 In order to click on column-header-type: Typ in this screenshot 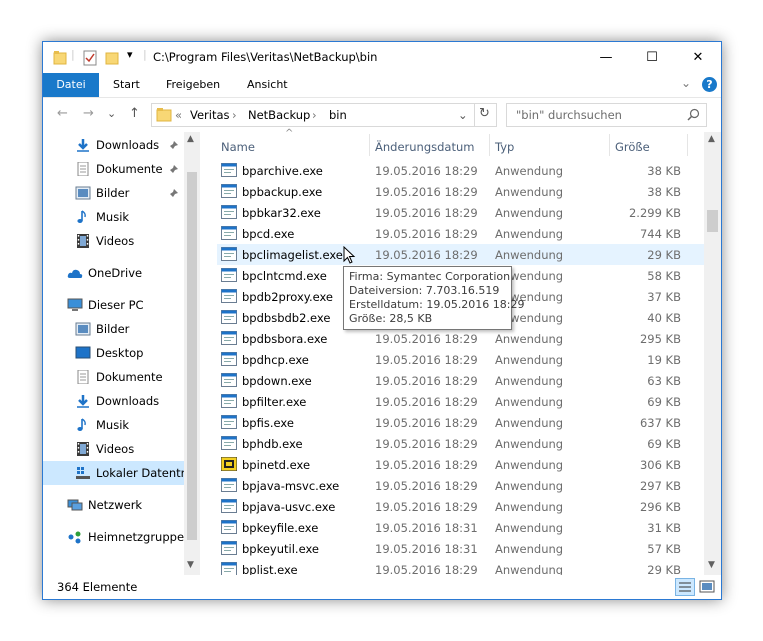, I will do `click(504, 147)`.